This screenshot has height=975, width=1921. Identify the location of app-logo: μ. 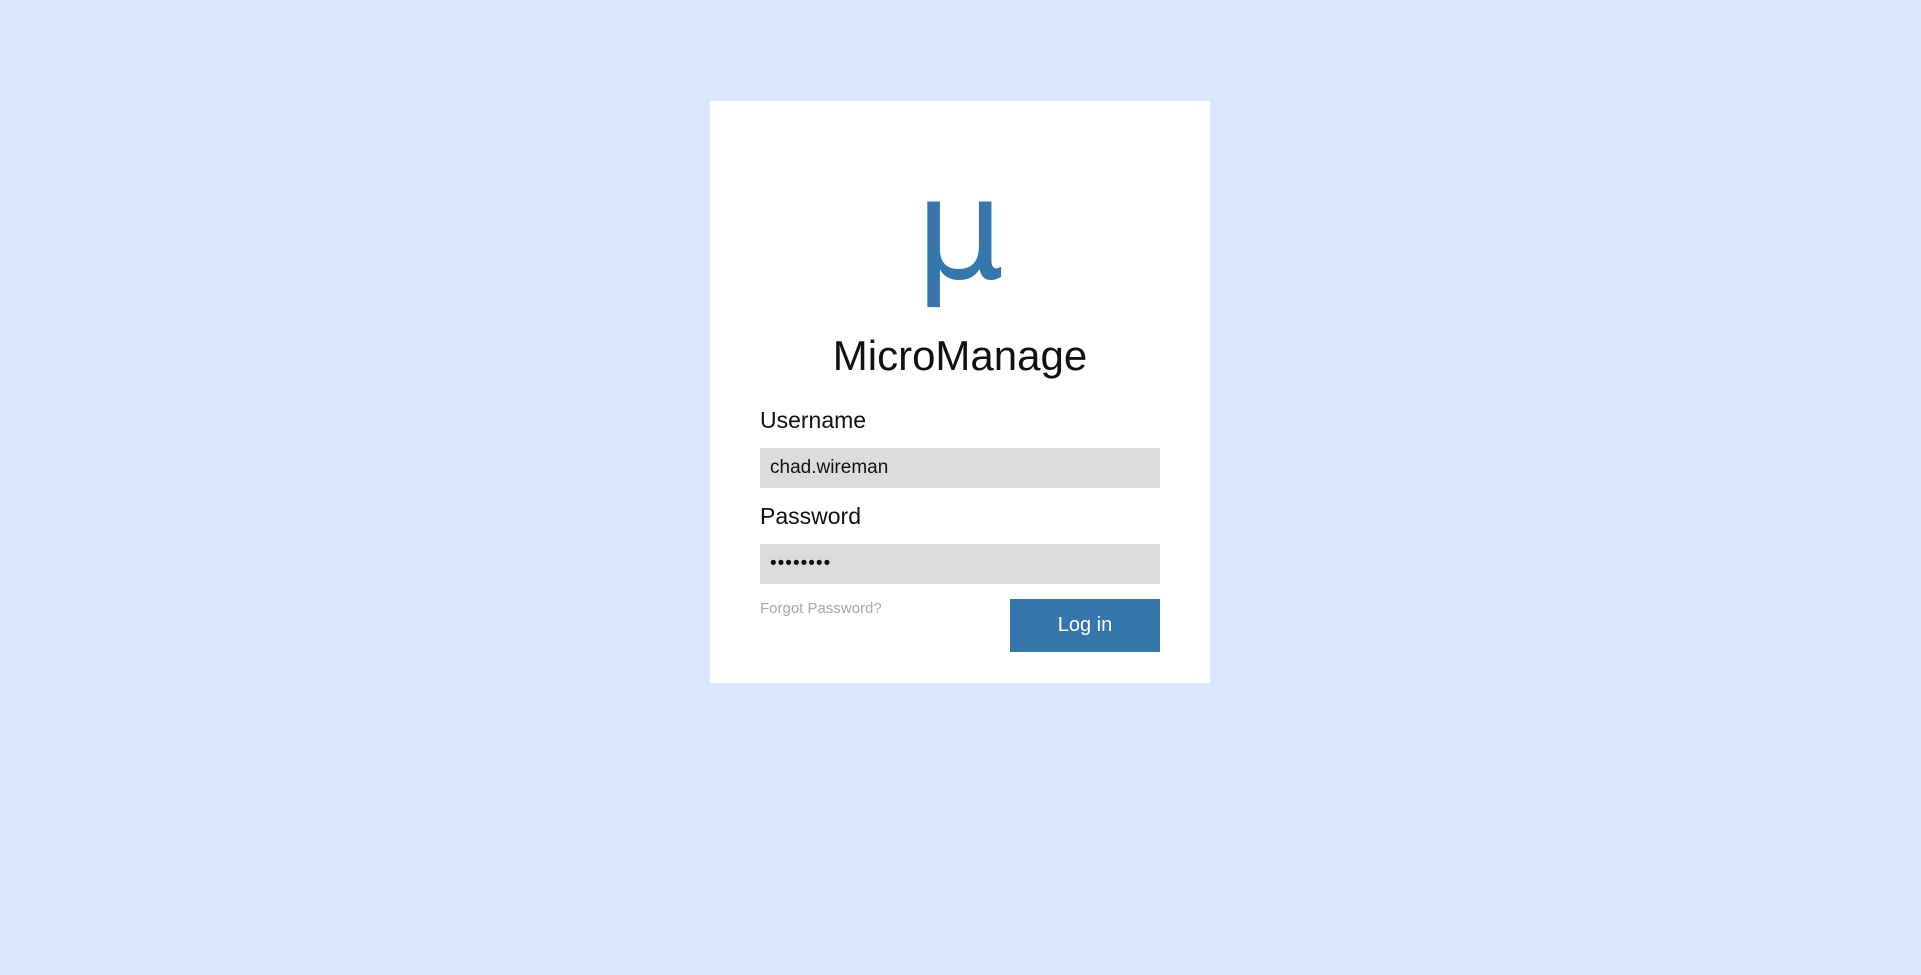
(960, 231).